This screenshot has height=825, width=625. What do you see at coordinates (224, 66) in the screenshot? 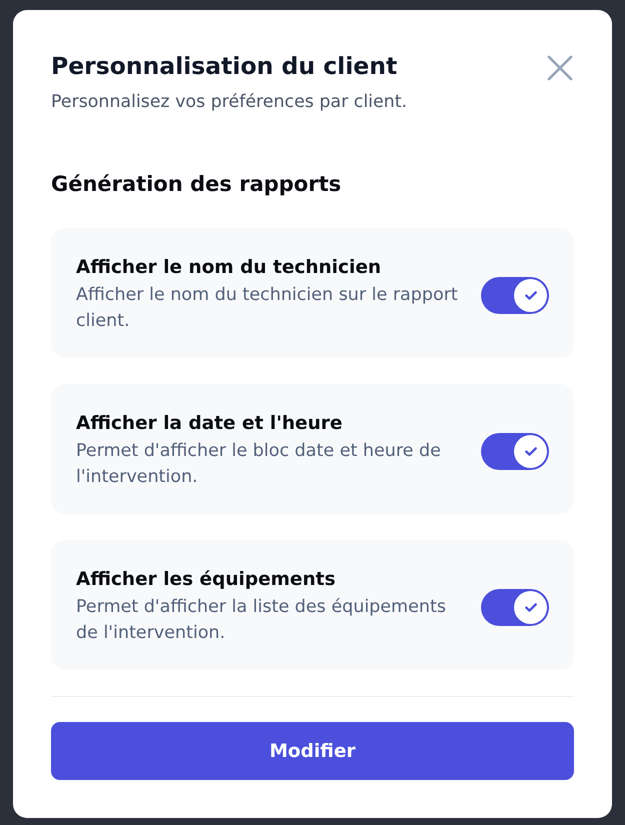
I see `dialog-title: Personnalisation du client` at bounding box center [224, 66].